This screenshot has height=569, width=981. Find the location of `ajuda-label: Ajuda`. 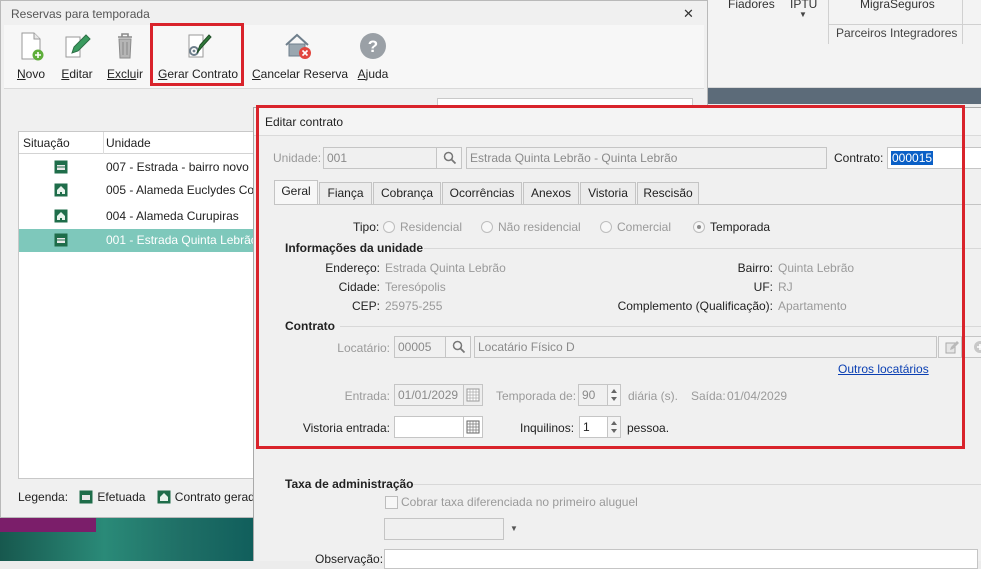

ajuda-label: Ajuda is located at coordinates (373, 74).